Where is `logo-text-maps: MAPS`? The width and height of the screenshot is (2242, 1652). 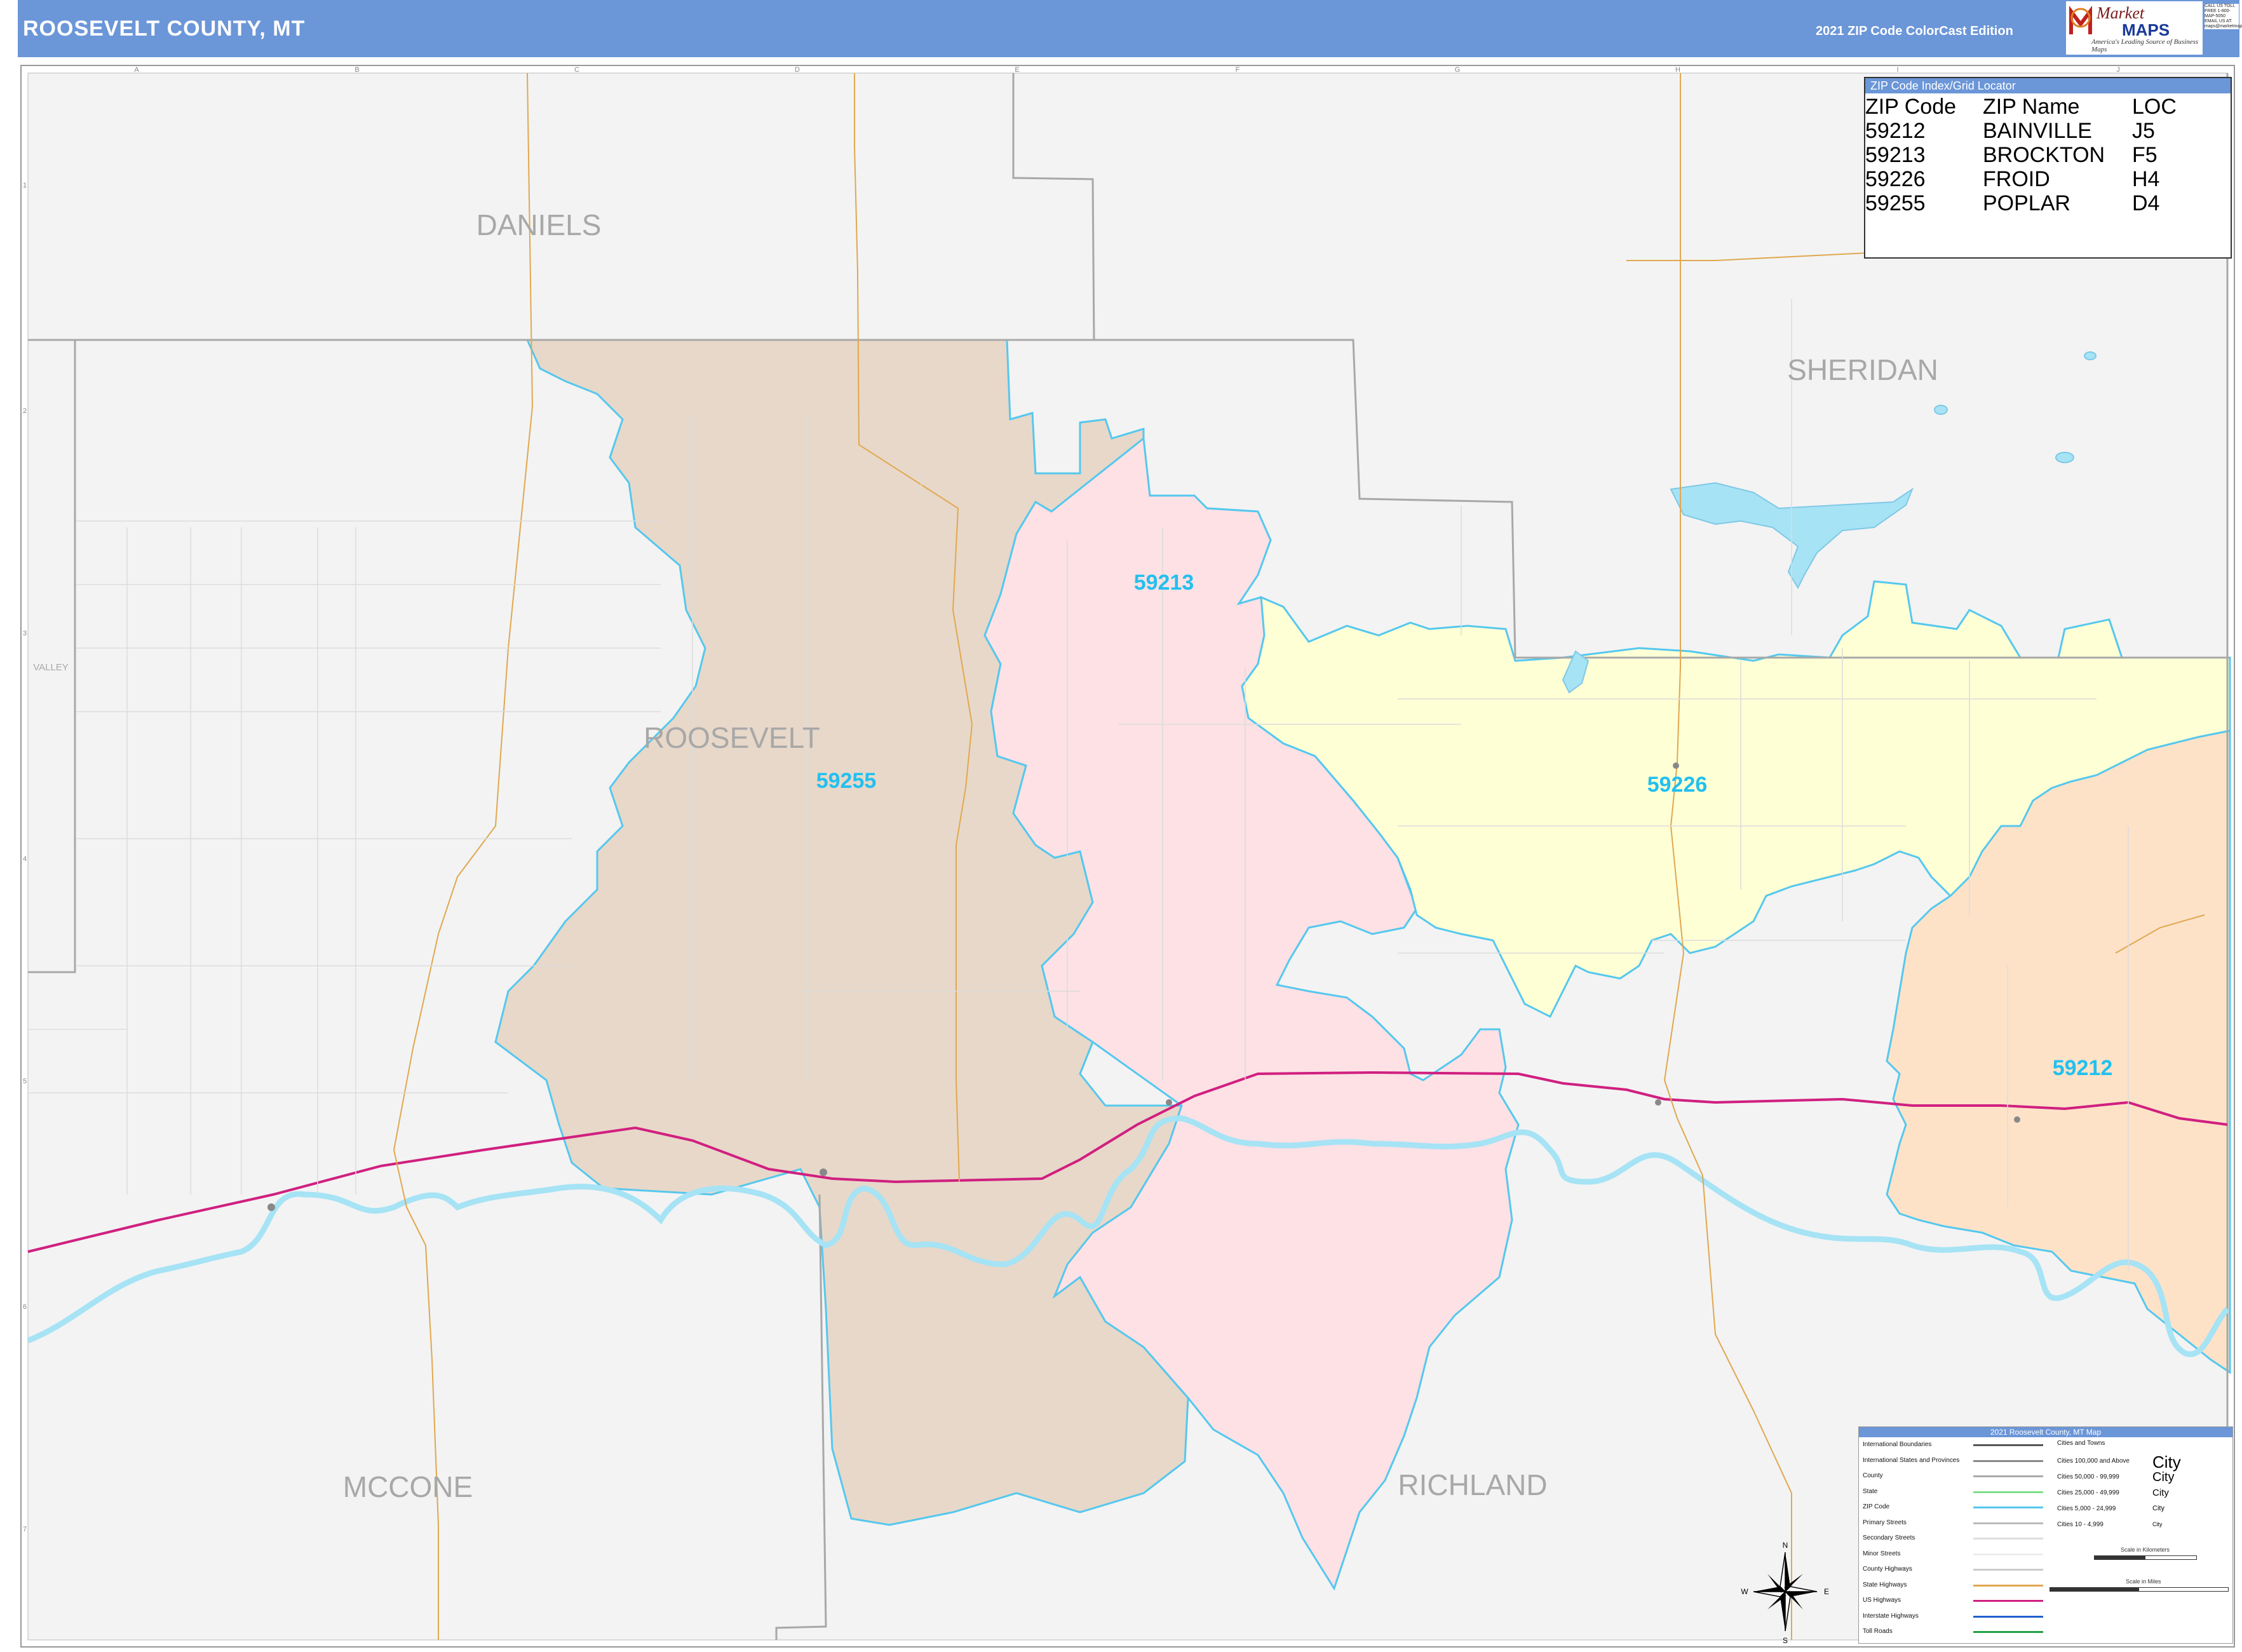 logo-text-maps: MAPS is located at coordinates (2146, 30).